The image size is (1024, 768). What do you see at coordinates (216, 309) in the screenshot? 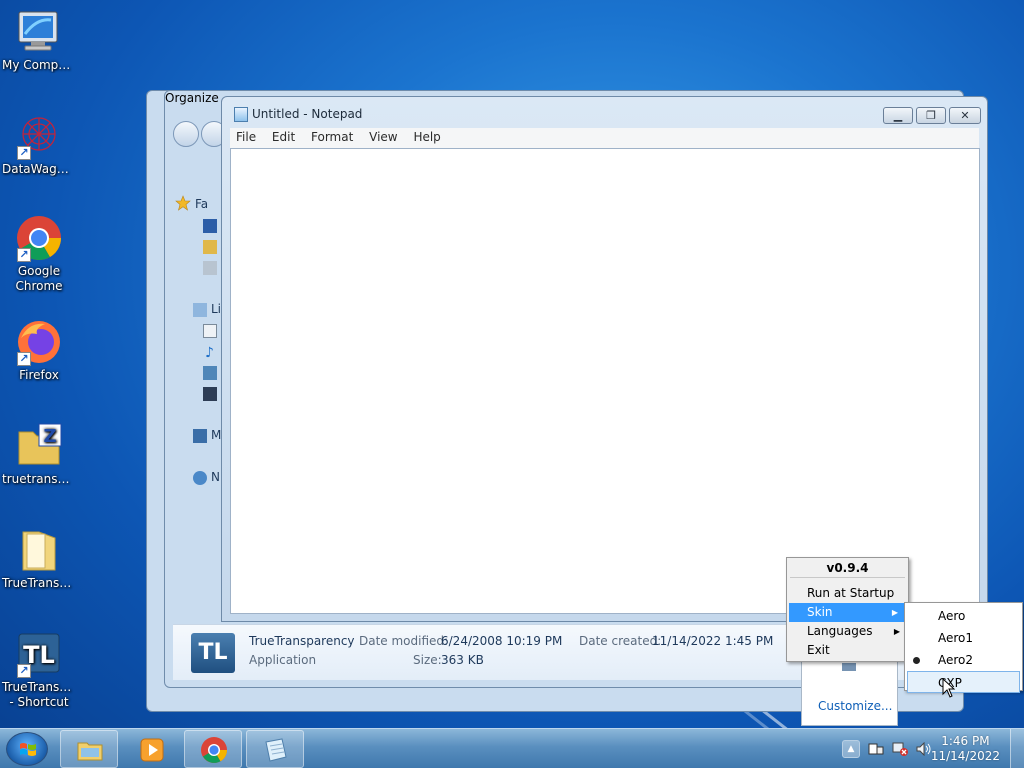
I see `nav-libraries: Li` at bounding box center [216, 309].